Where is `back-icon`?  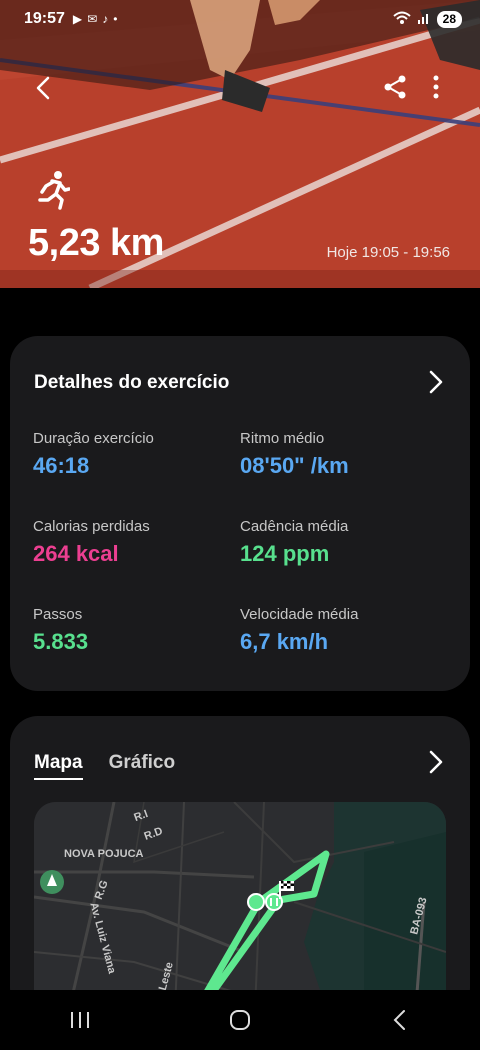 back-icon is located at coordinates (399, 1020).